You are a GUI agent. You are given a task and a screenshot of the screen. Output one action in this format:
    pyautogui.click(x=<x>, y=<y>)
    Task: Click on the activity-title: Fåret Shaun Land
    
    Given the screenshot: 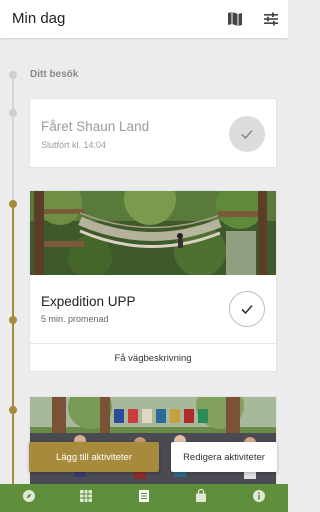 What is the action you would take?
    pyautogui.click(x=95, y=126)
    